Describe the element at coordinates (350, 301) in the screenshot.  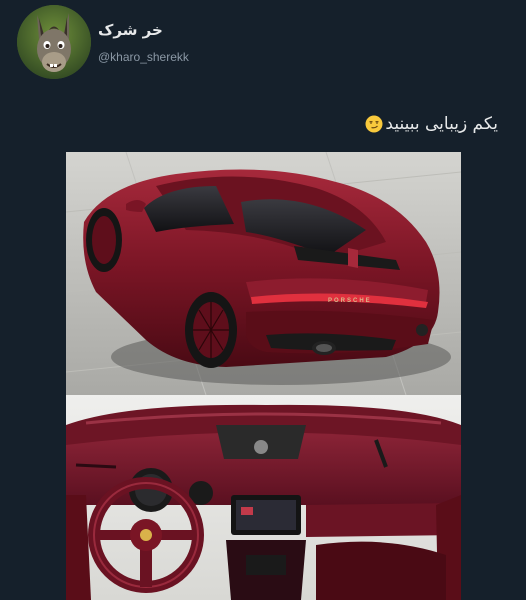
I see `svg-text: PORSCHE` at that location.